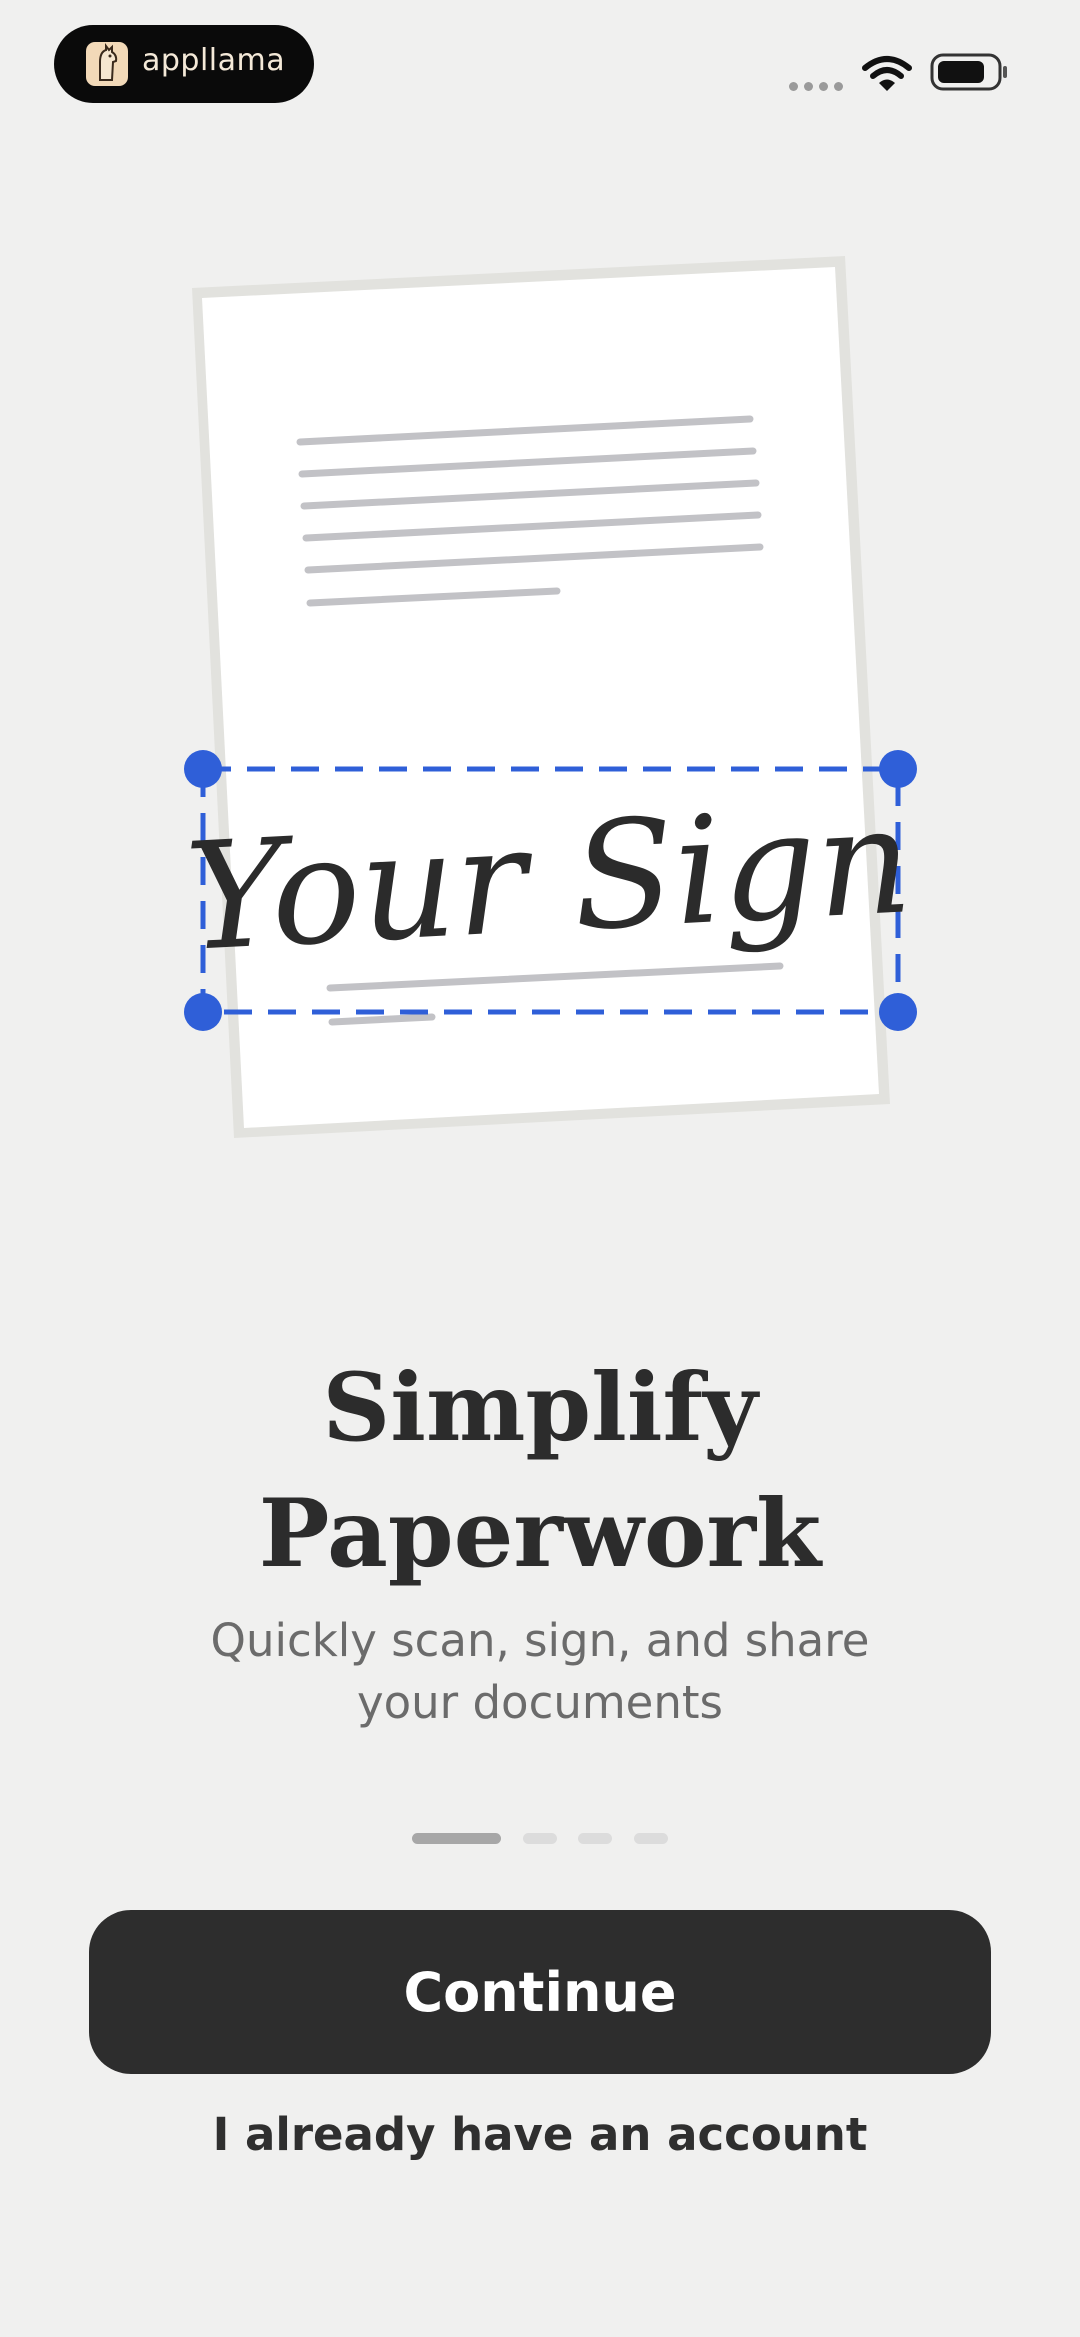 This screenshot has width=1080, height=2337. I want to click on llama-logo-icon, so click(107, 64).